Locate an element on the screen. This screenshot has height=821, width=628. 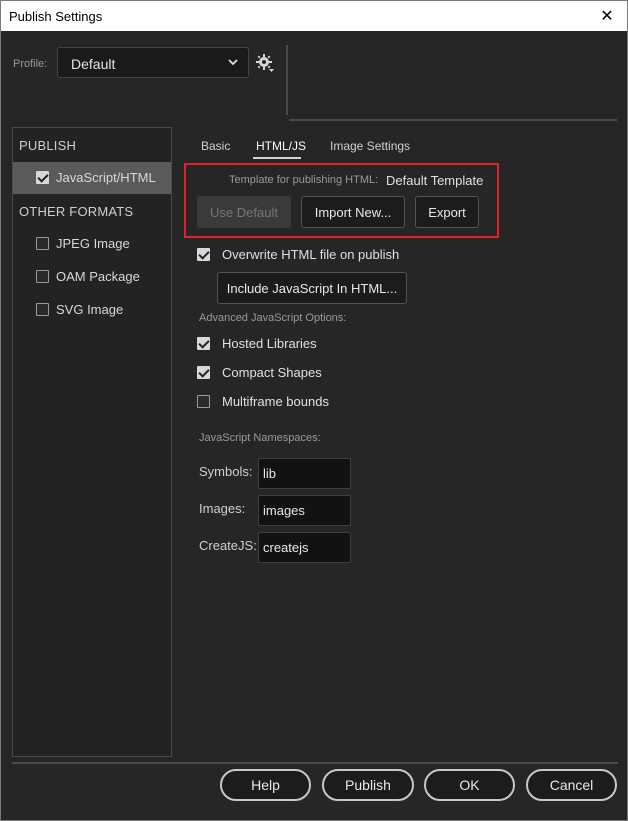
symbols-label: Symbols: is located at coordinates (226, 471).